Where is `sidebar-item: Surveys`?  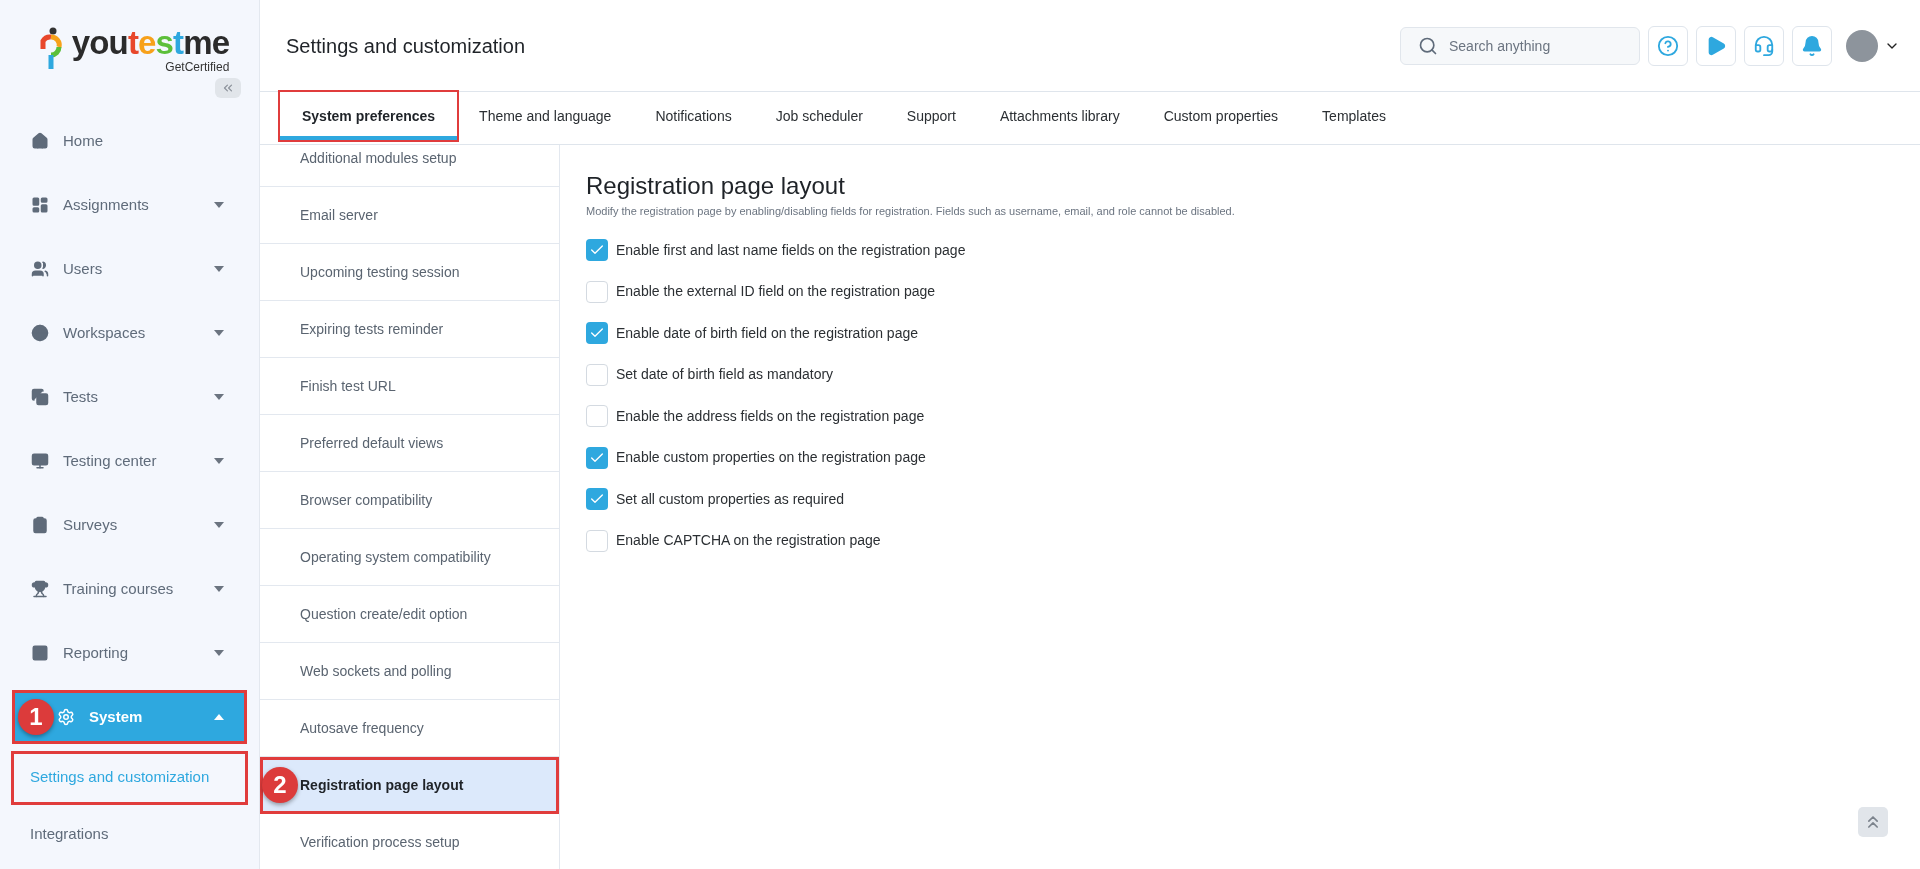 sidebar-item: Surveys is located at coordinates (129, 525).